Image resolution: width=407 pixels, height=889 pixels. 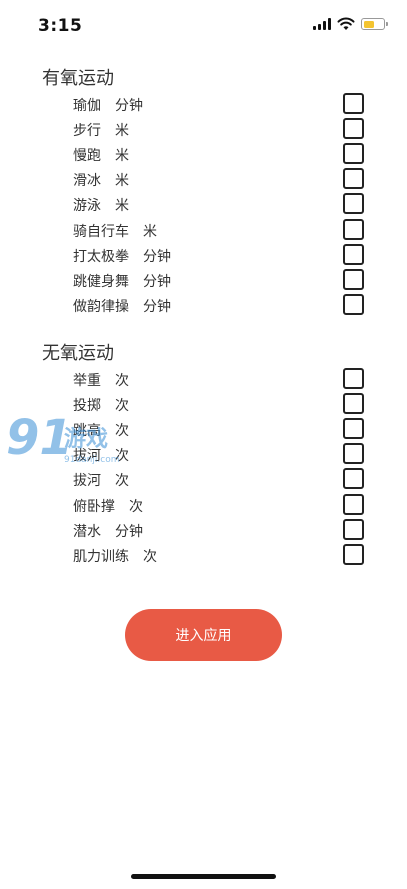 What do you see at coordinates (87, 206) in the screenshot?
I see `exercise-name: 游泳` at bounding box center [87, 206].